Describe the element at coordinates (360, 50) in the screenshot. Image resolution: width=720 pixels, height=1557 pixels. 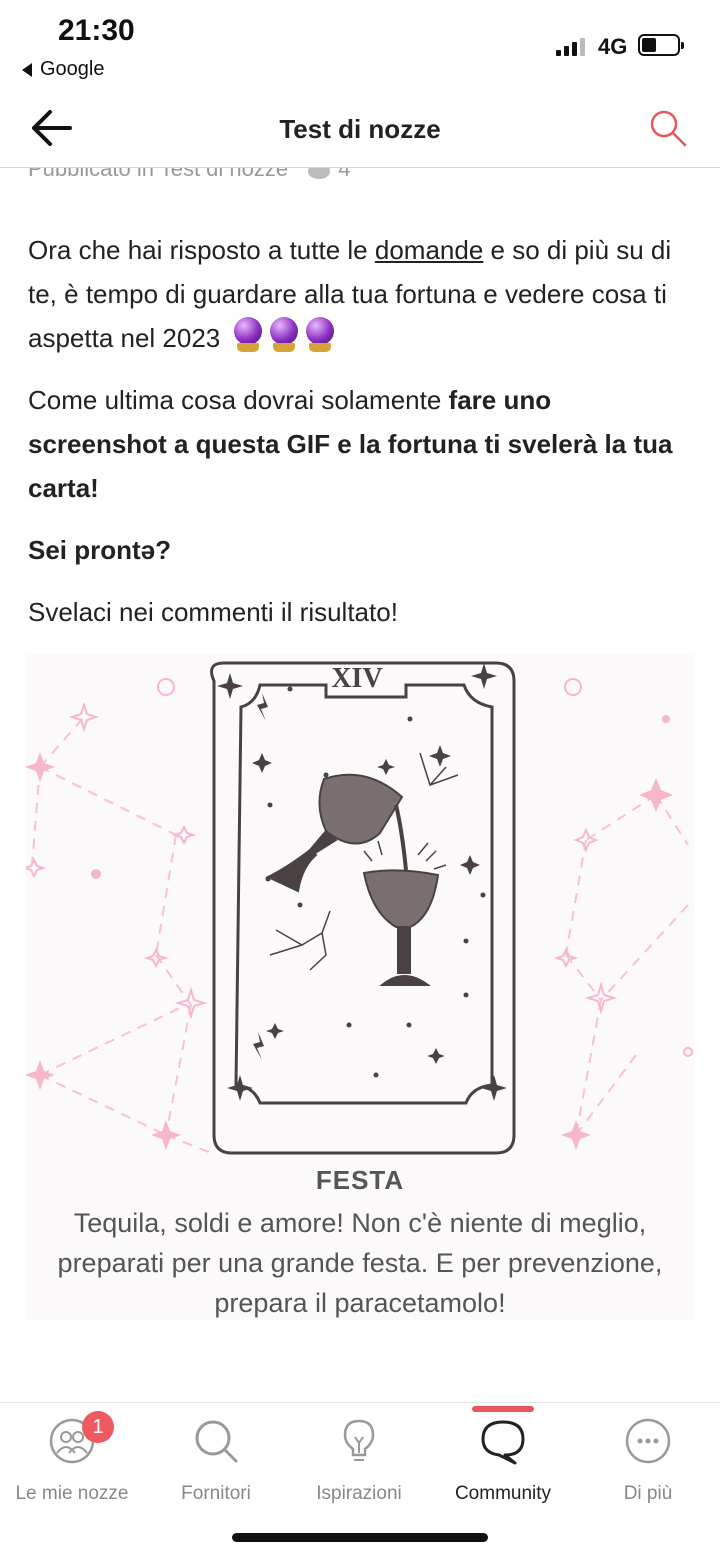
I see `status-bar: 21:30 Google 4G` at that location.